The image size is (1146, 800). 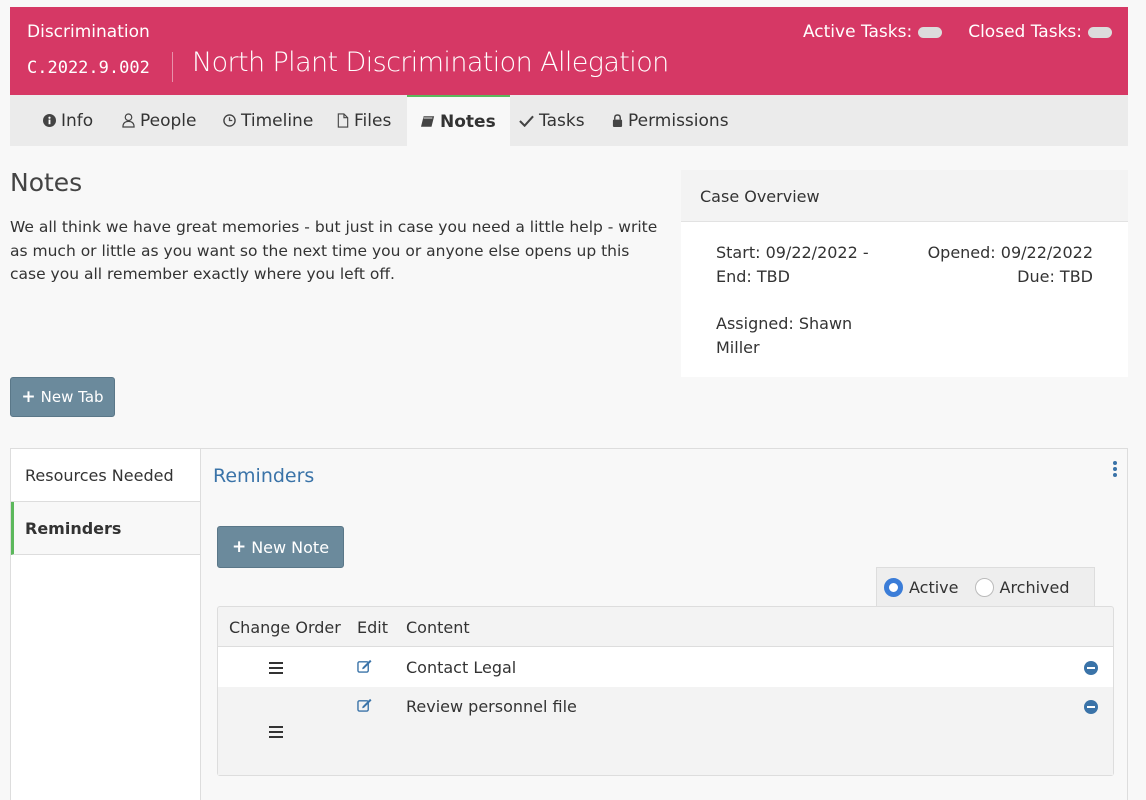 I want to click on closed-tasks: Closed Tasks:, so click(x=1040, y=32).